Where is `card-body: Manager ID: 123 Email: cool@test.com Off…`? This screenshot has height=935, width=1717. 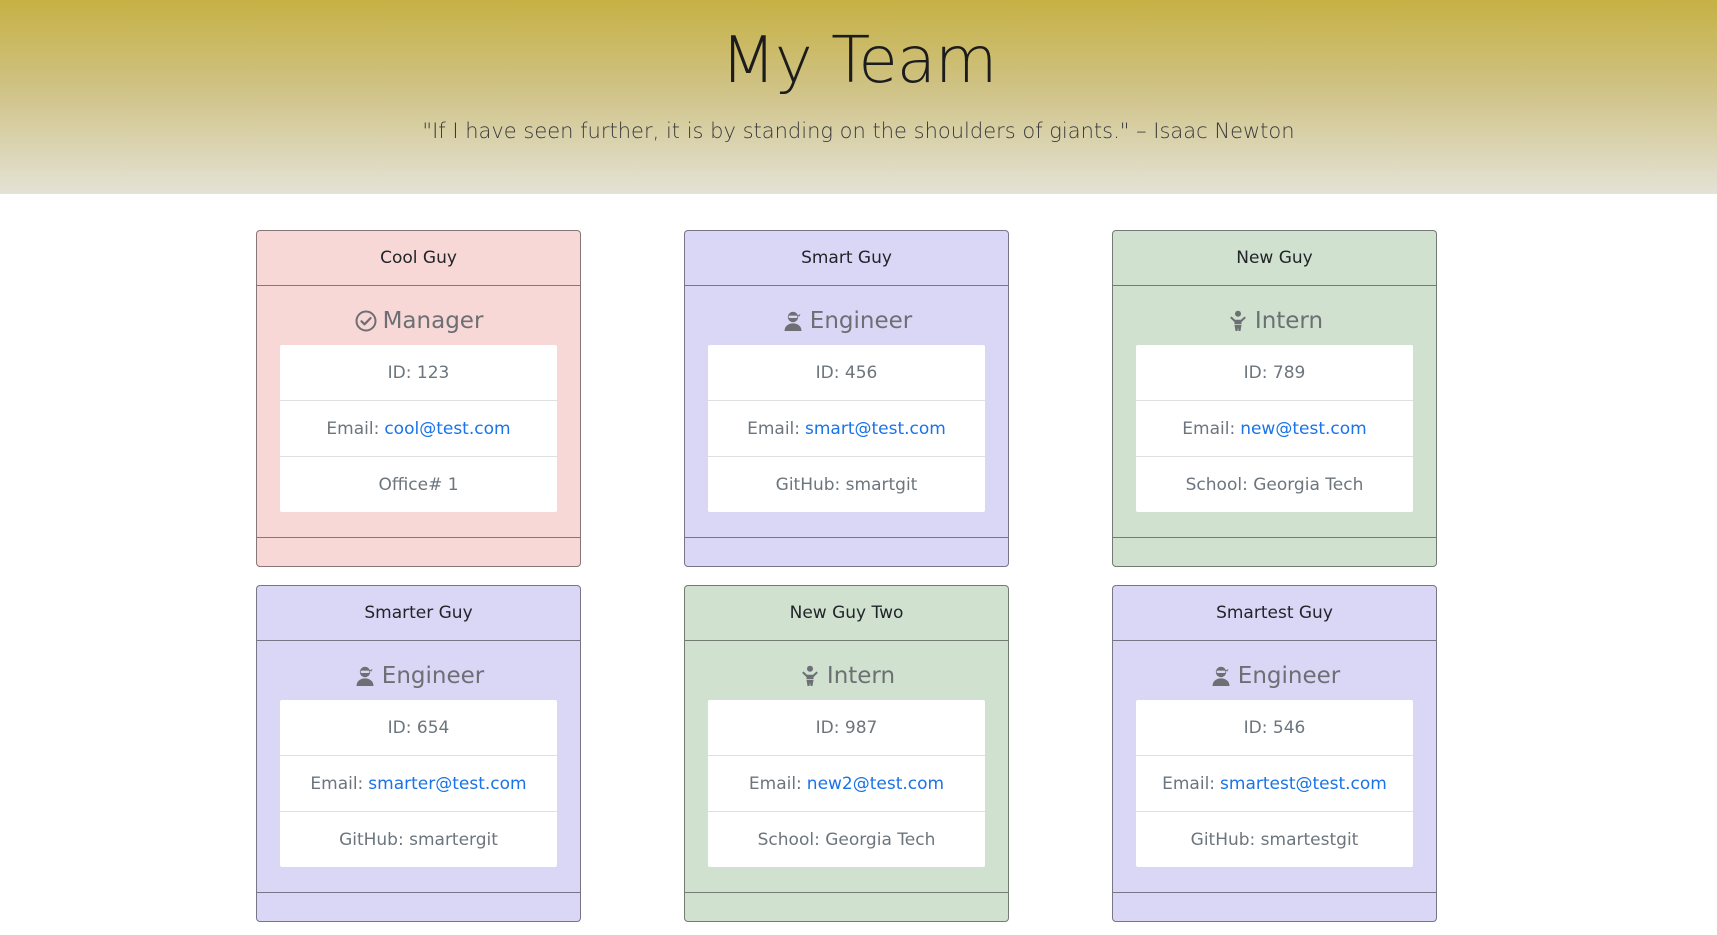 card-body: Manager ID: 123 Email: cool@test.com Off… is located at coordinates (418, 400).